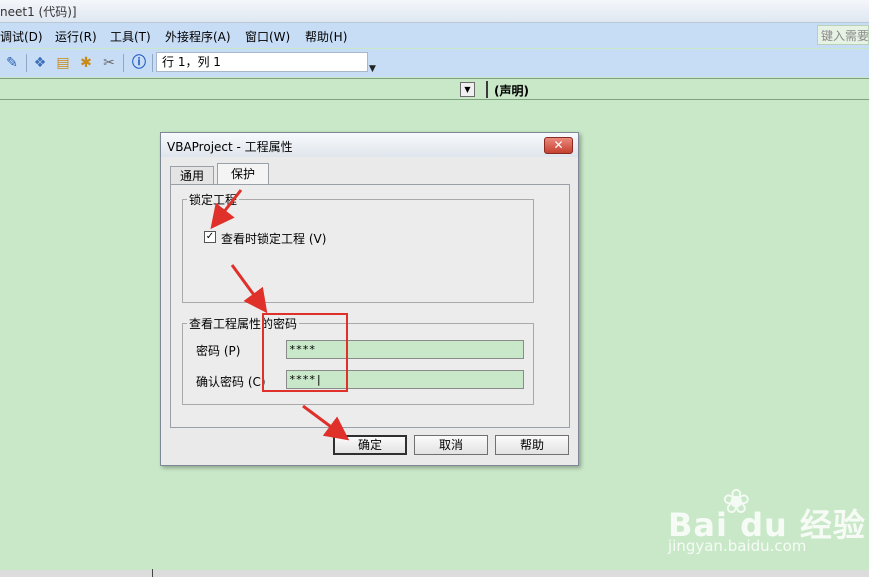 This screenshot has width=869, height=577. What do you see at coordinates (434, 89) in the screenshot?
I see `object-procedure-bar: ▼ (声明)` at bounding box center [434, 89].